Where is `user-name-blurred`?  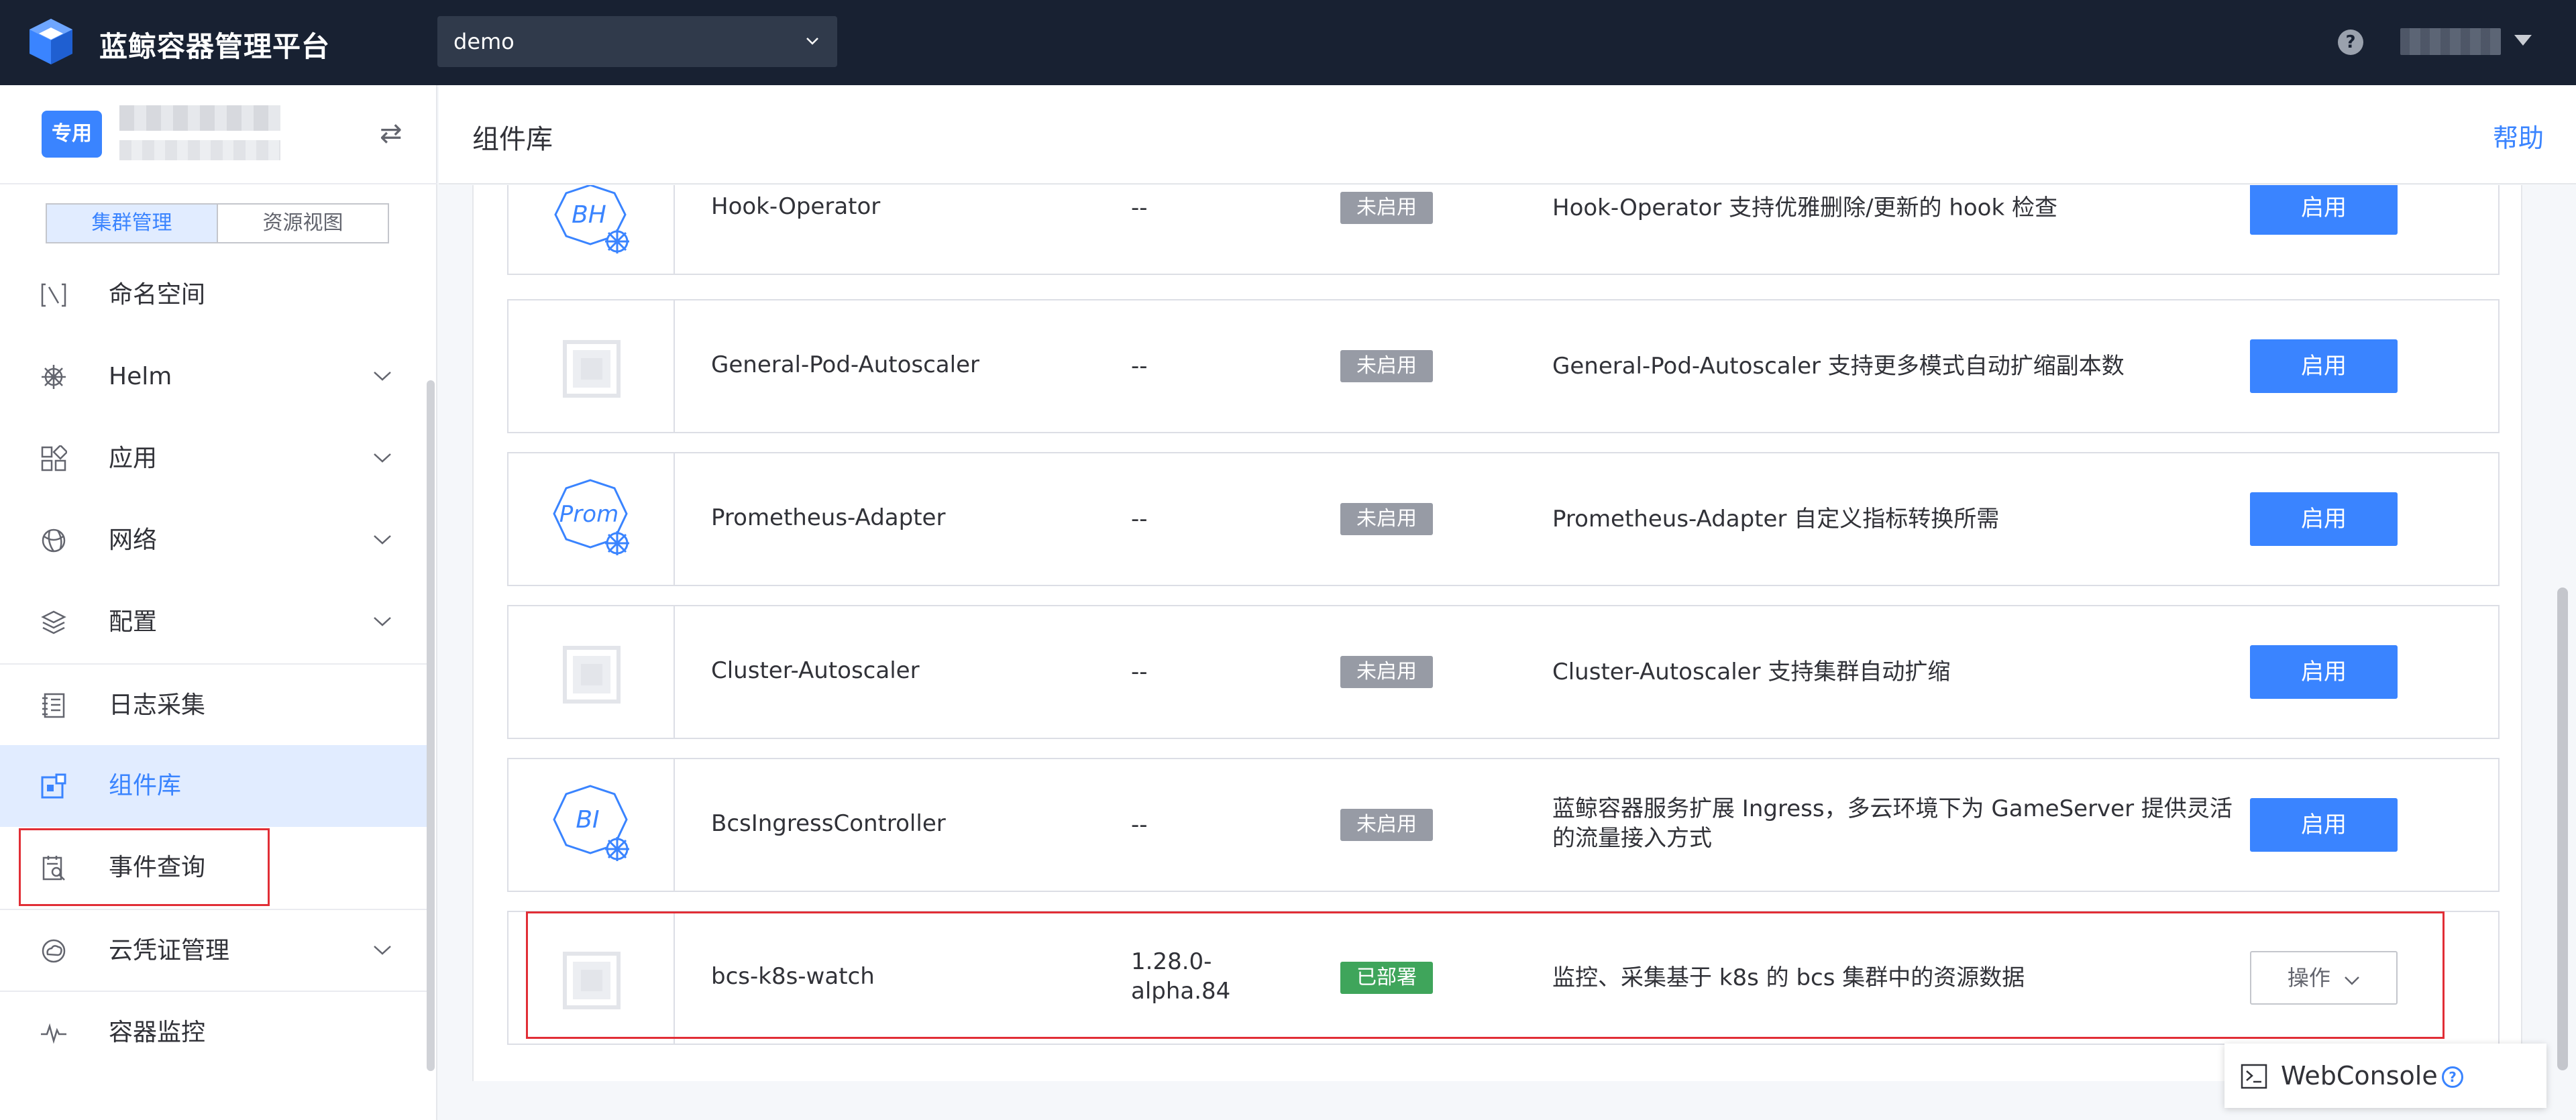 user-name-blurred is located at coordinates (2450, 41).